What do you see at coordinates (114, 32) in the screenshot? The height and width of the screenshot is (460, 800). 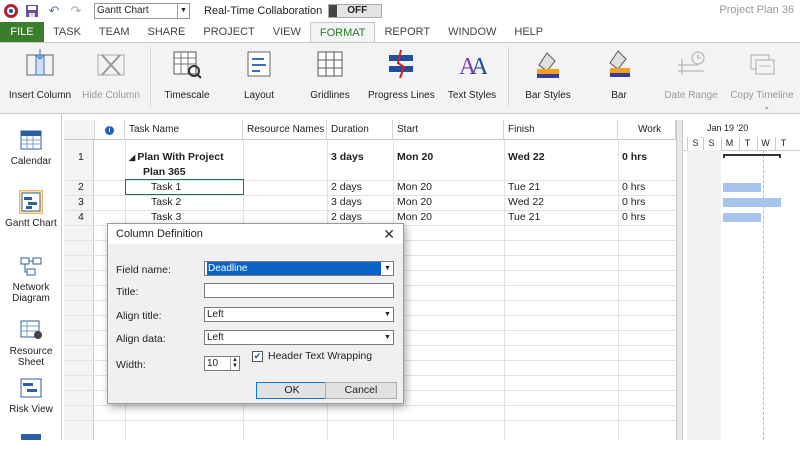 I see `tab-team: TEAM` at bounding box center [114, 32].